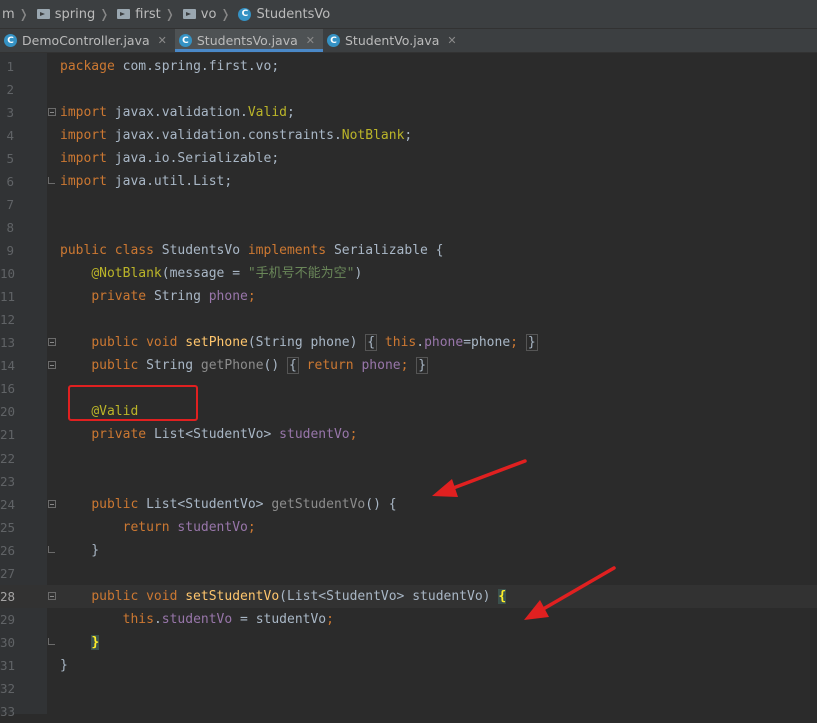 Image resolution: width=817 pixels, height=723 pixels. I want to click on breadcrumb-item-spring: spring ❭, so click(76, 14).